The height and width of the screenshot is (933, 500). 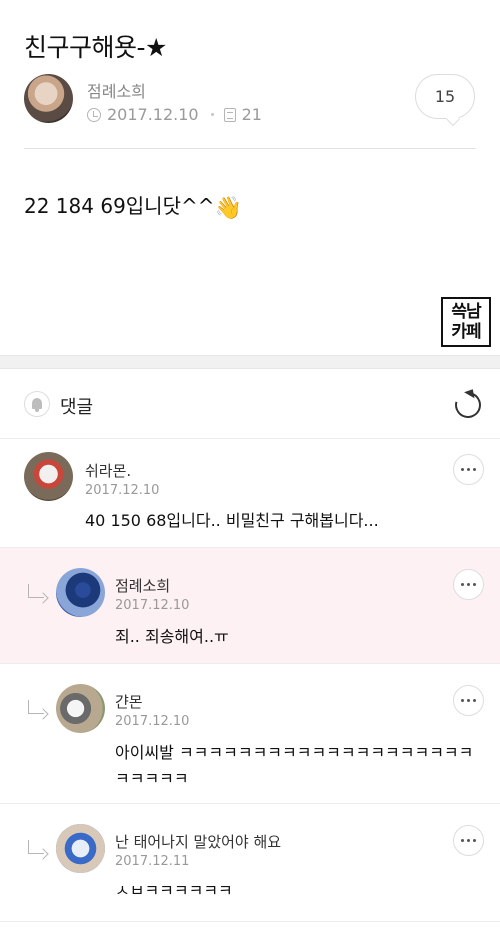 I want to click on comments-header: 댓글, so click(x=250, y=404).